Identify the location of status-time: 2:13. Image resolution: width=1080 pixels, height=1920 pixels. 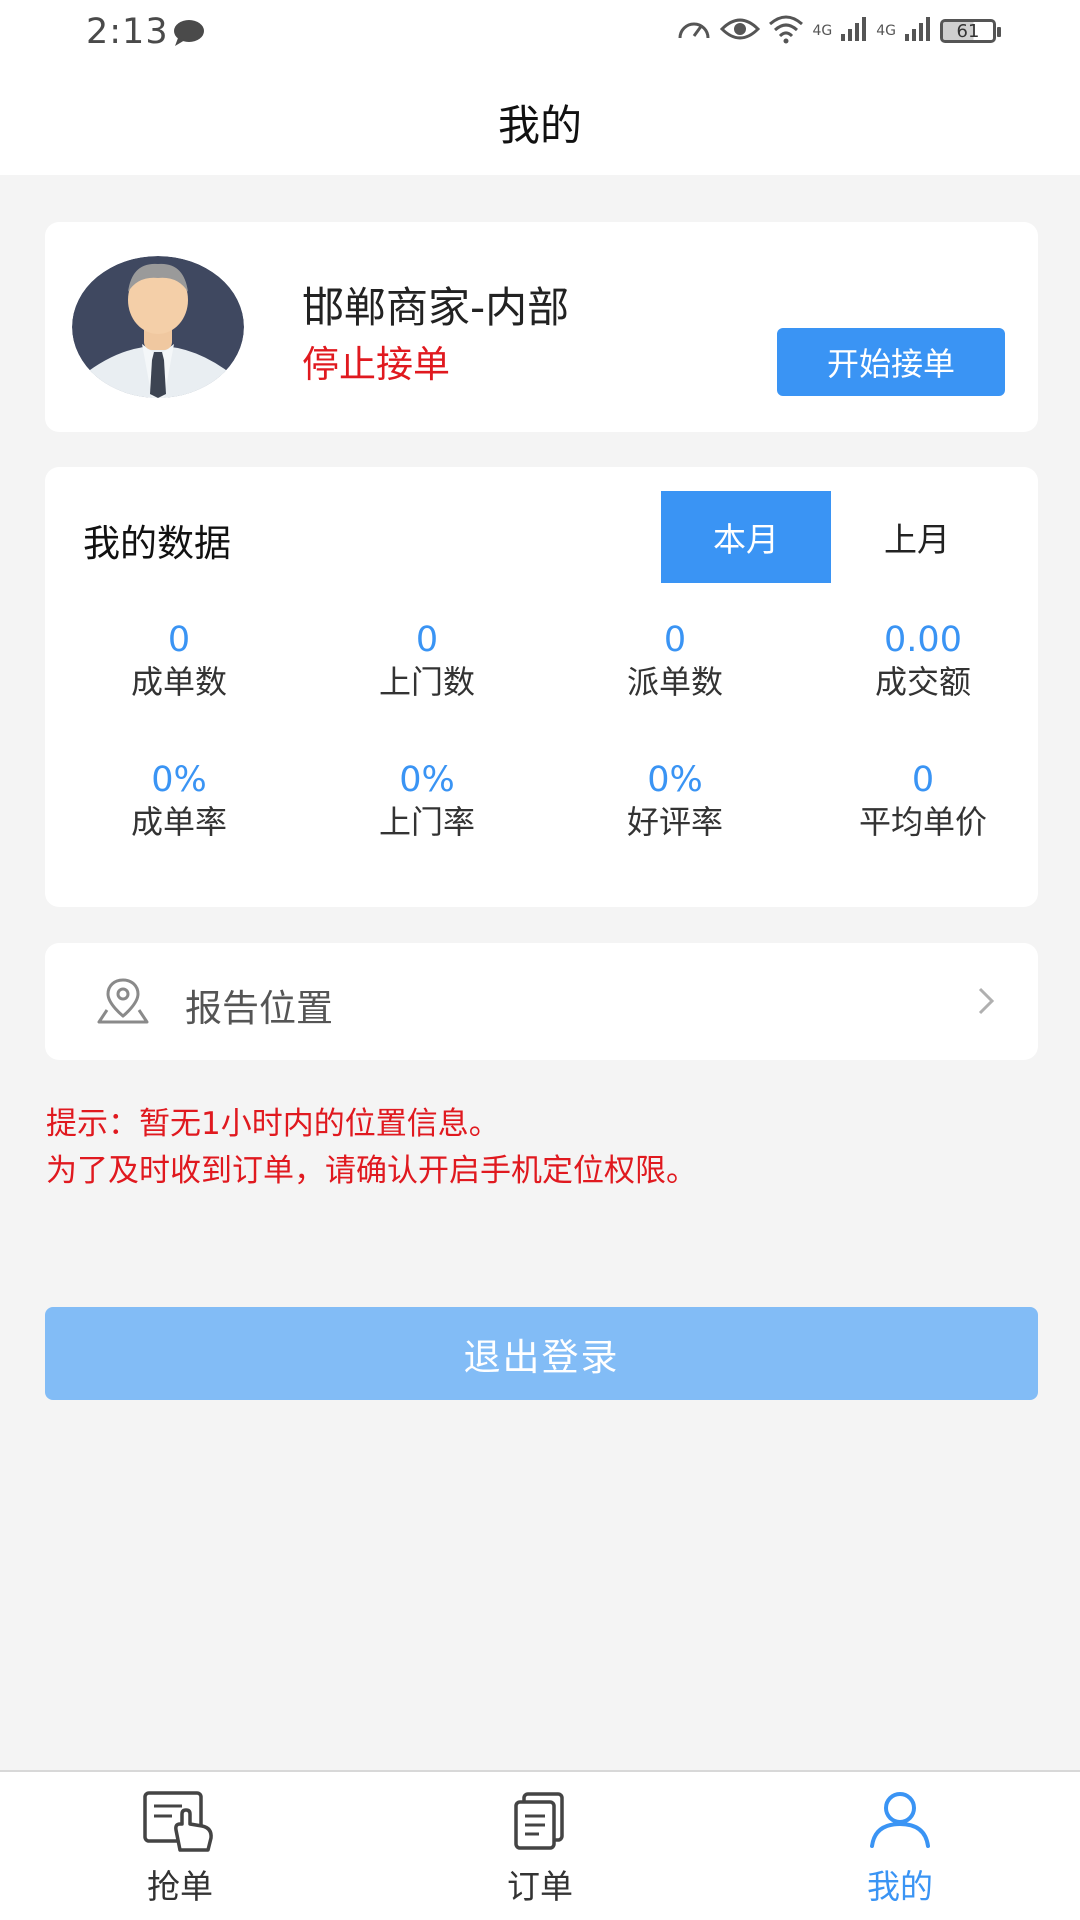
(127, 32).